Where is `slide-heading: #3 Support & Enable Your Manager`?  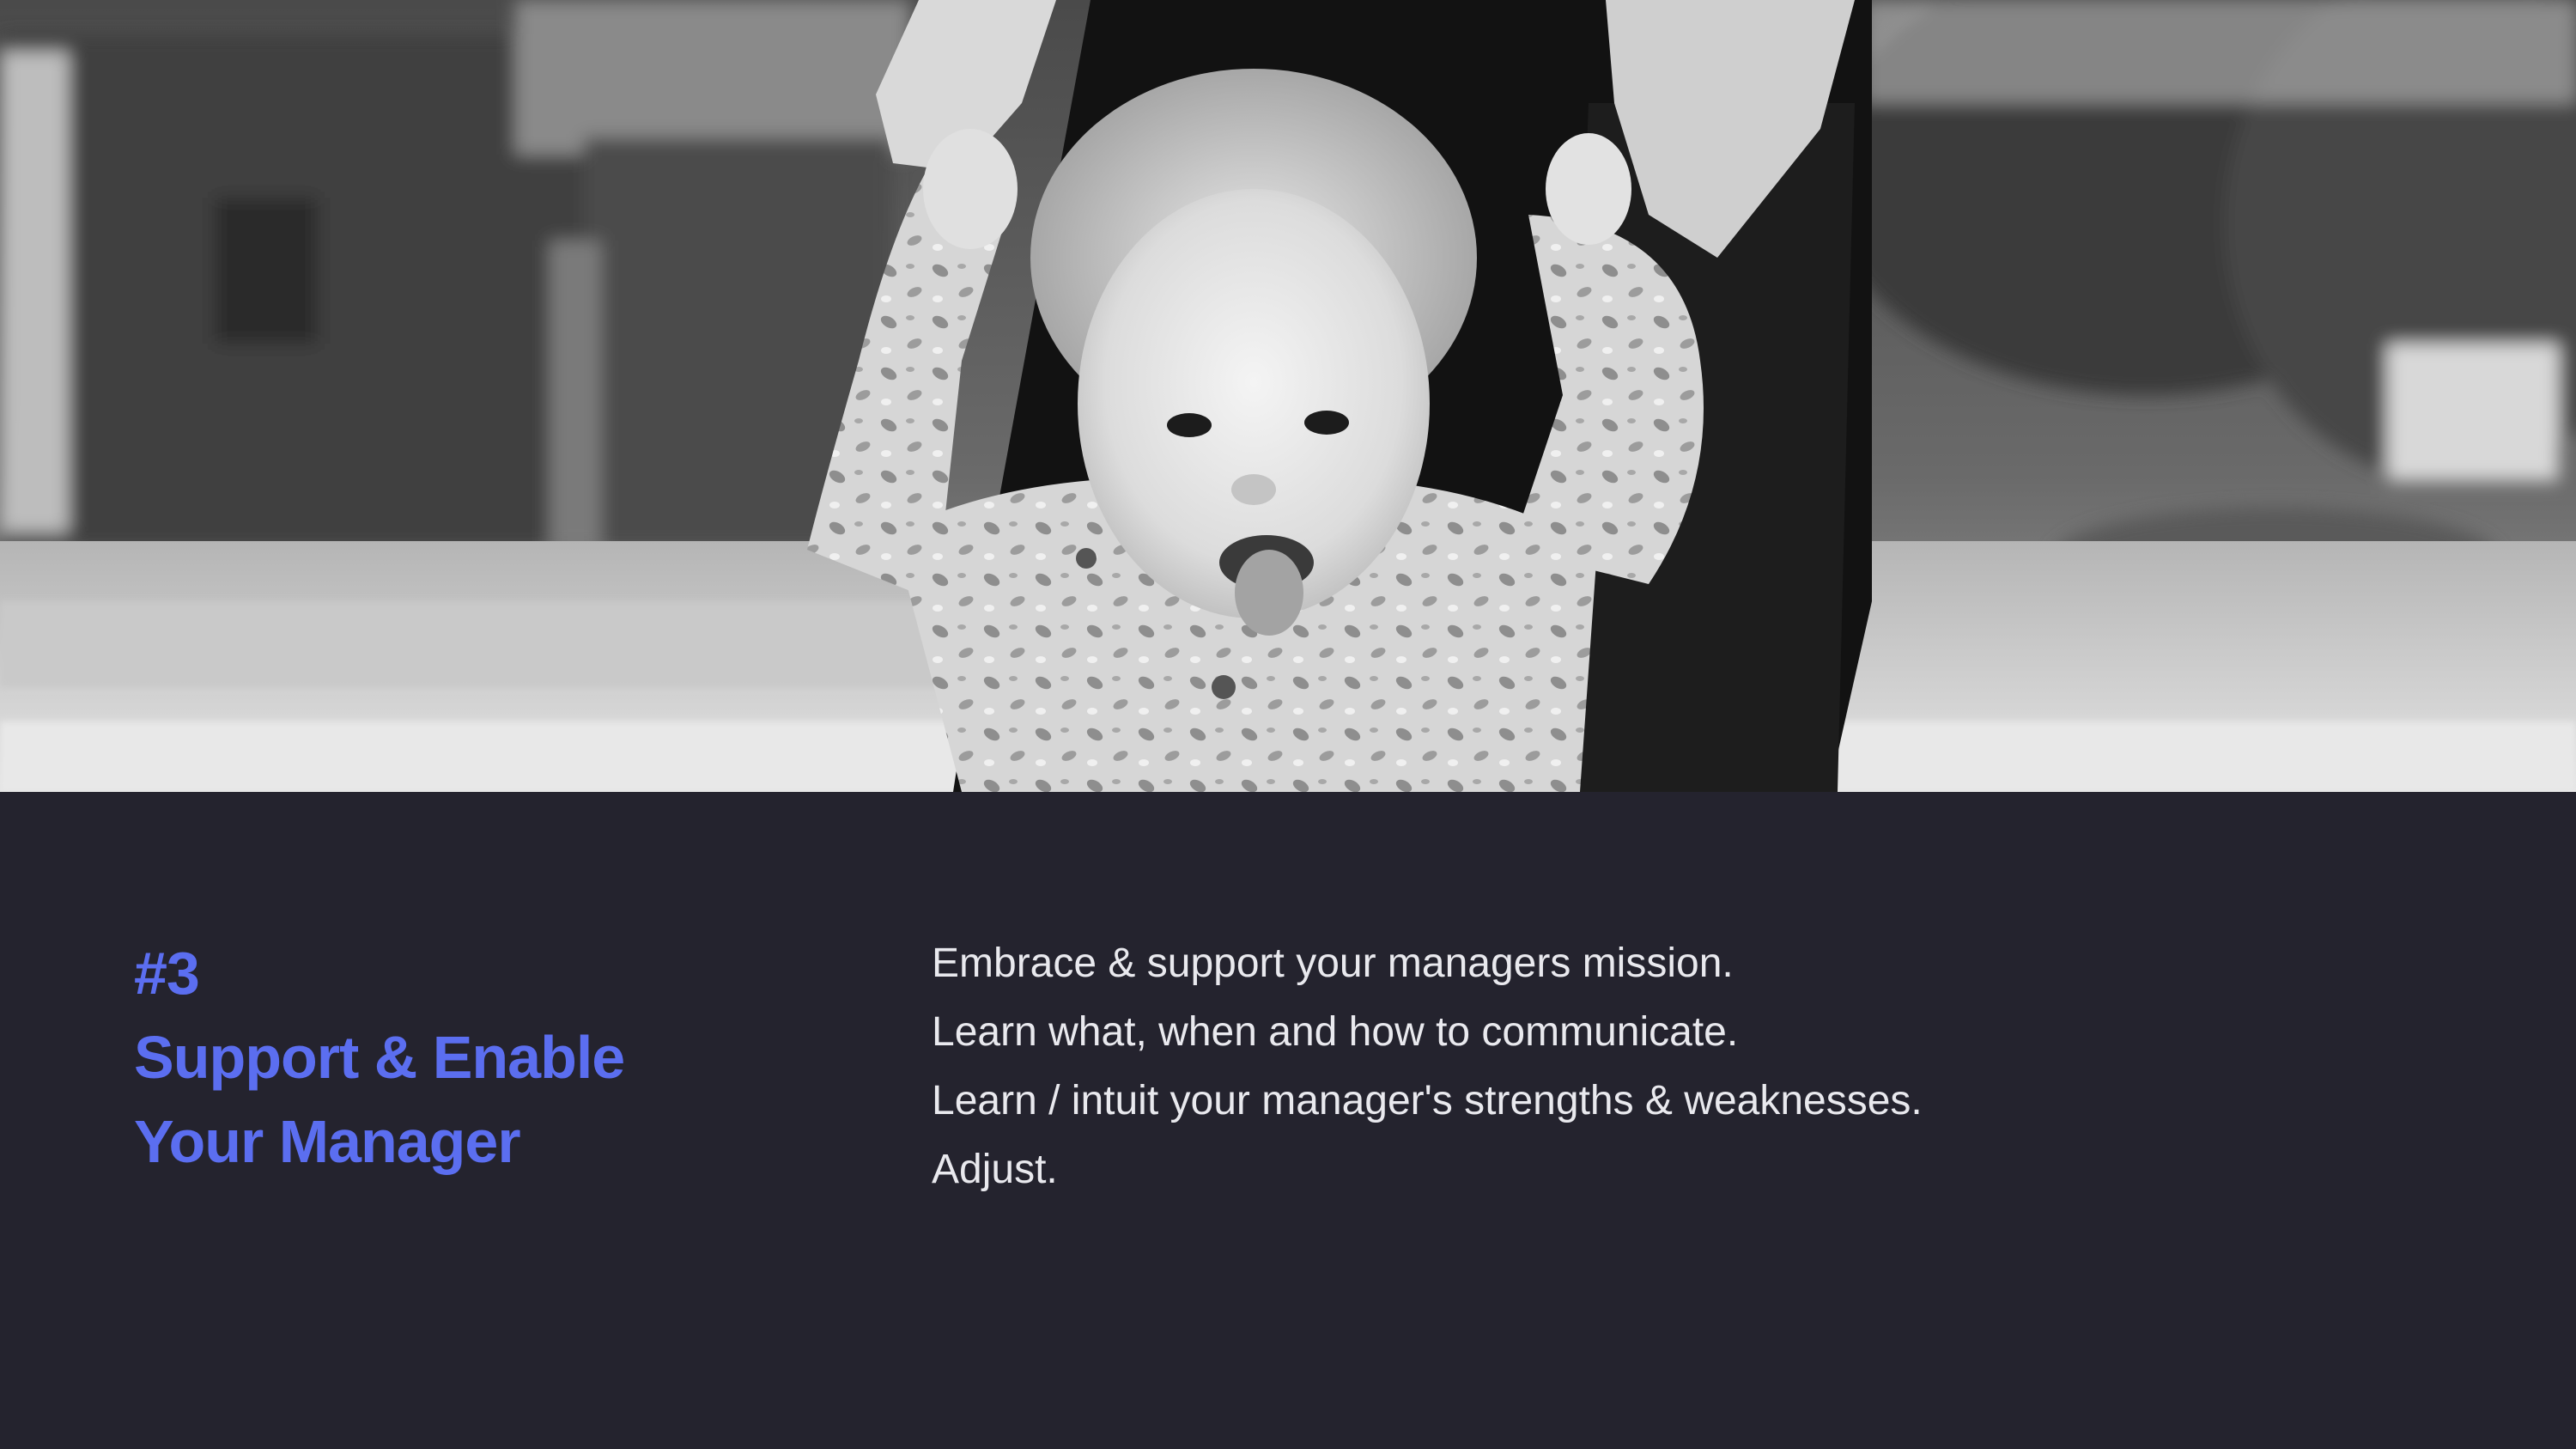 slide-heading: #3 Support & Enable Your Manager is located at coordinates (486, 1057).